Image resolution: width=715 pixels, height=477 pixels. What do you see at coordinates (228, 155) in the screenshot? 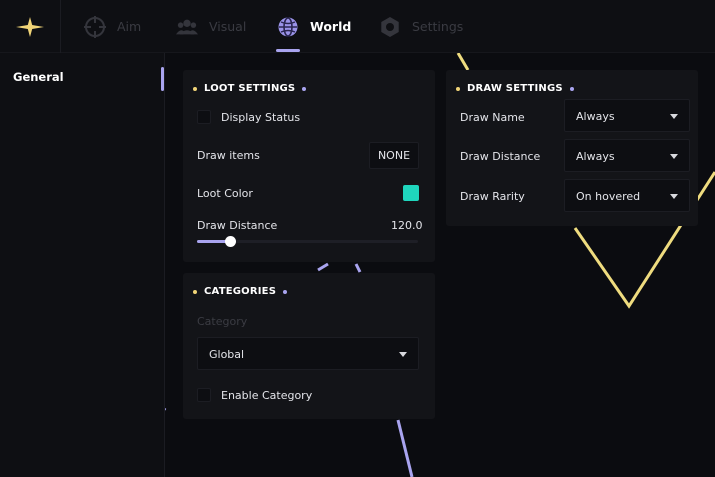
I see `draw-items-label: Draw items` at bounding box center [228, 155].